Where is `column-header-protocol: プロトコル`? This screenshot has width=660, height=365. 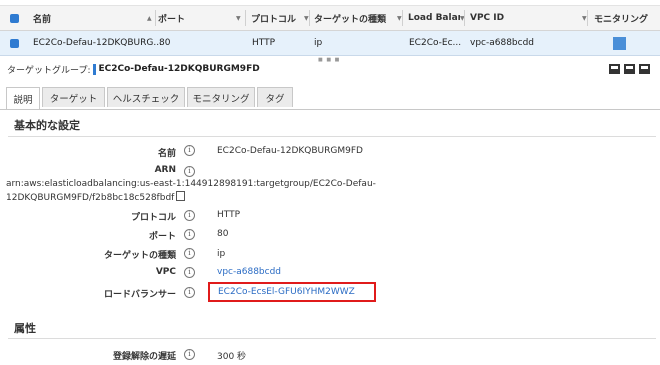
column-header-protocol: プロトコル is located at coordinates (273, 18).